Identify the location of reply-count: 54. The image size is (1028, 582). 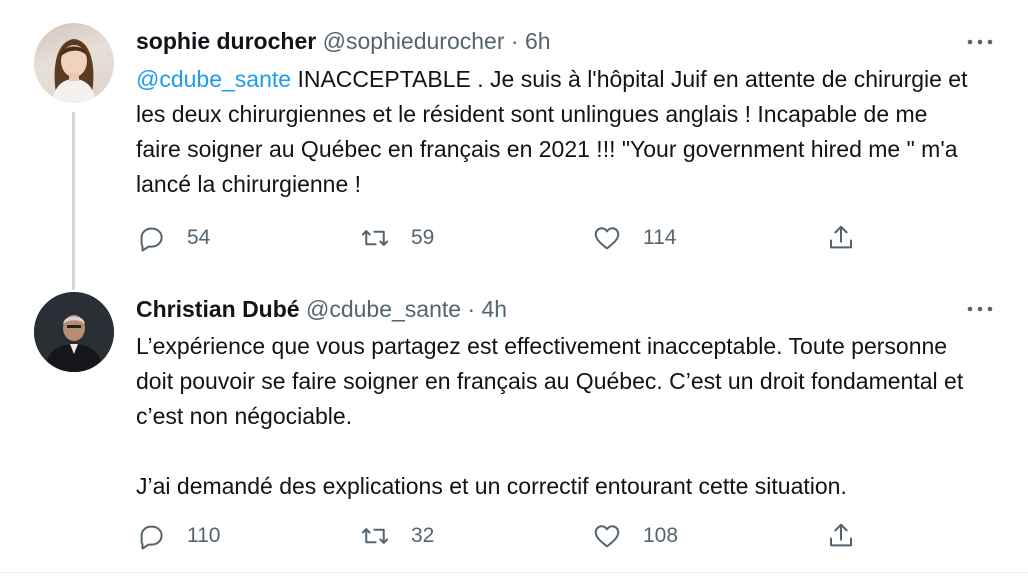
(199, 237).